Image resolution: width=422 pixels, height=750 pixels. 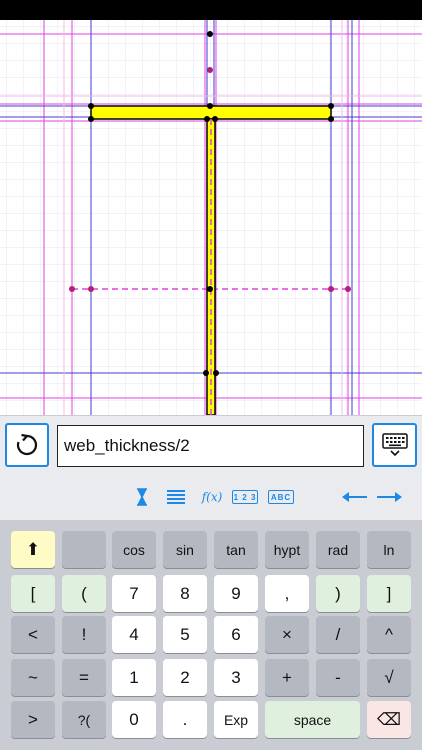 I want to click on undo-button, so click(x=27, y=445).